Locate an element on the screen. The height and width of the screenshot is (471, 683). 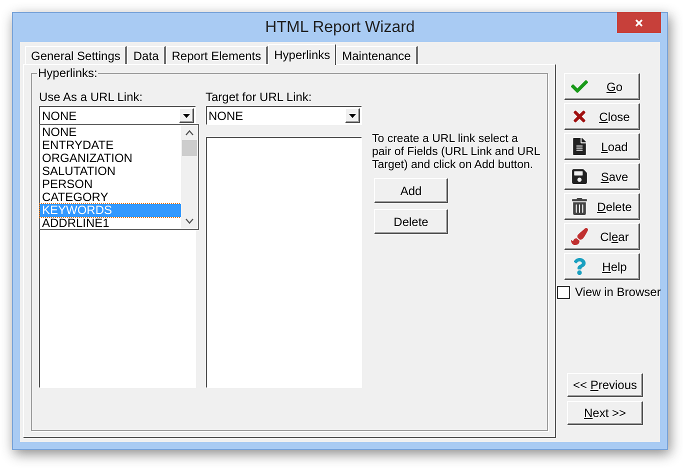
checkbox is located at coordinates (563, 292).